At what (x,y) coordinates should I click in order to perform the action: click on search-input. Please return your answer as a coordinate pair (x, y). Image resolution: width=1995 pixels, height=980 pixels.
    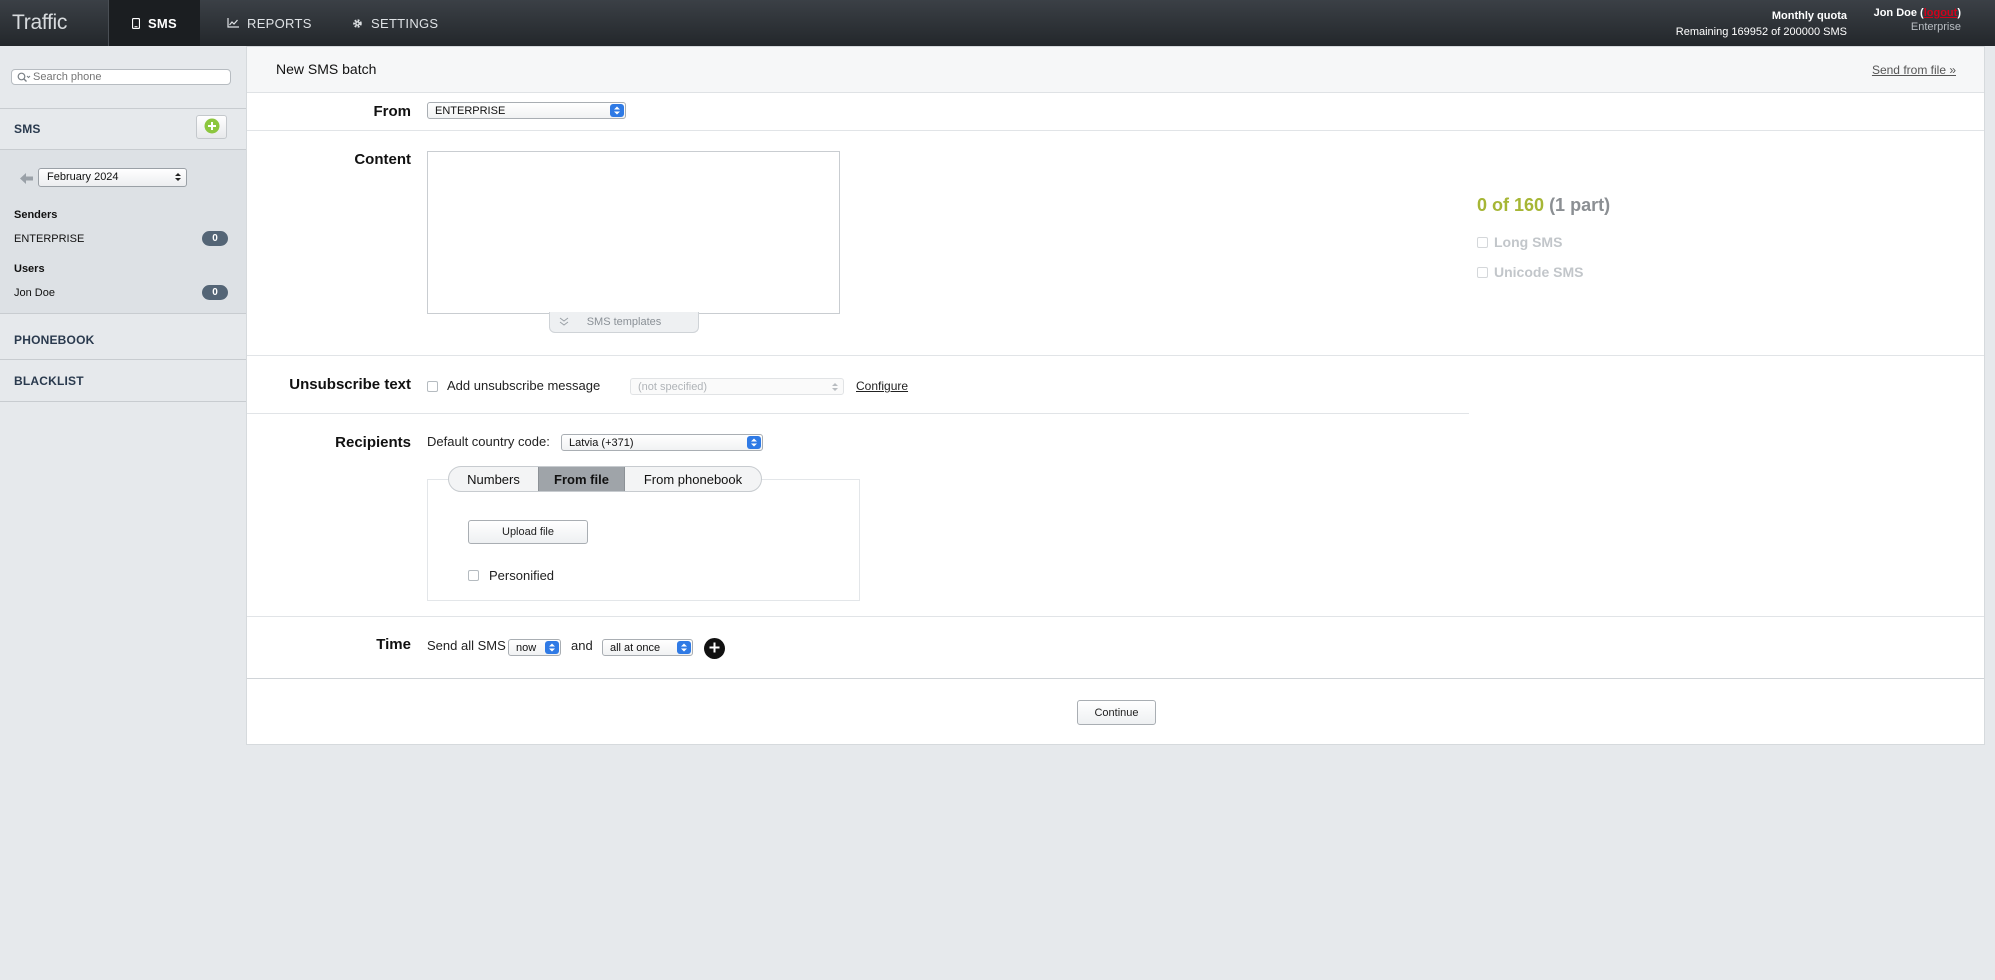
    Looking at the image, I should click on (123, 77).